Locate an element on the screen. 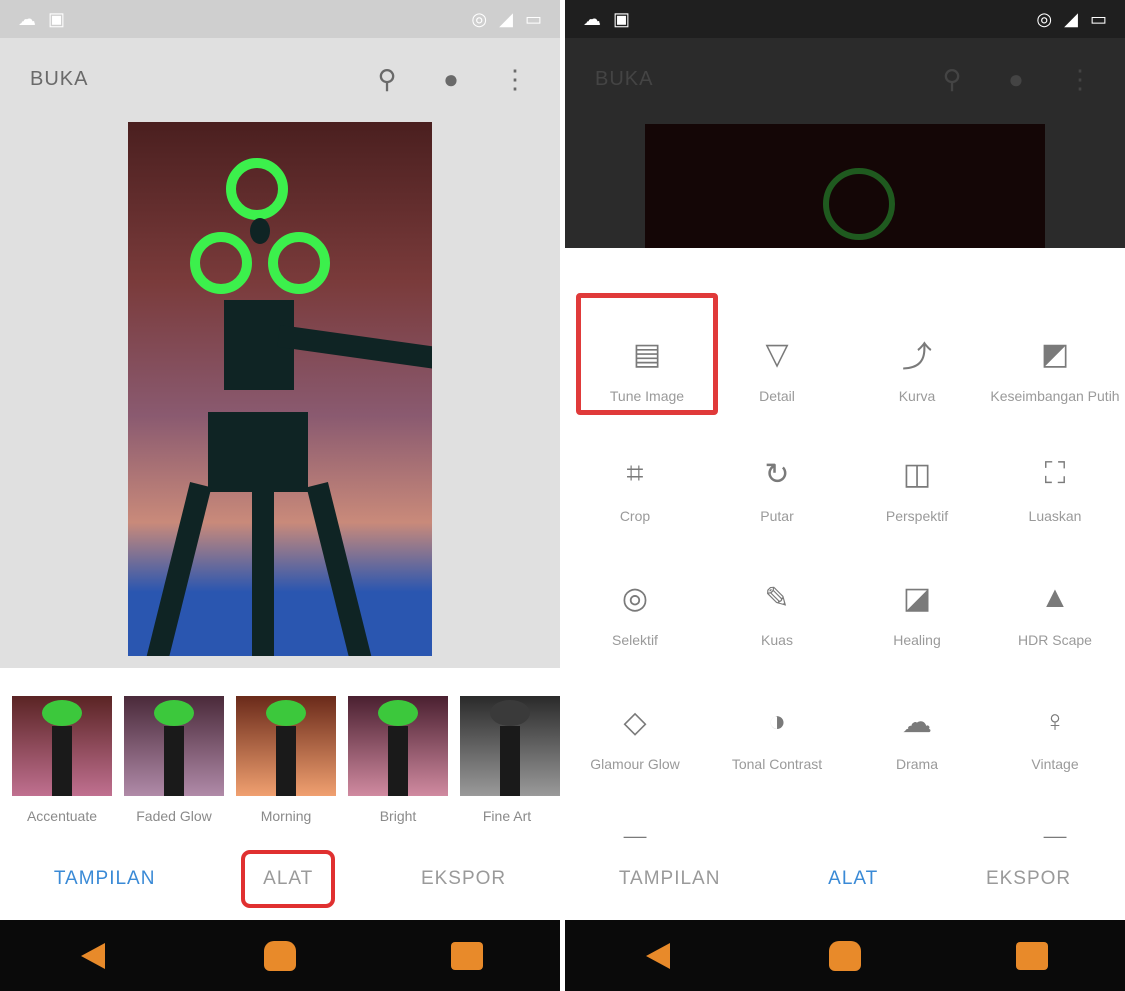 This screenshot has width=1125, height=991. filter-thumb-morning is located at coordinates (286, 746).